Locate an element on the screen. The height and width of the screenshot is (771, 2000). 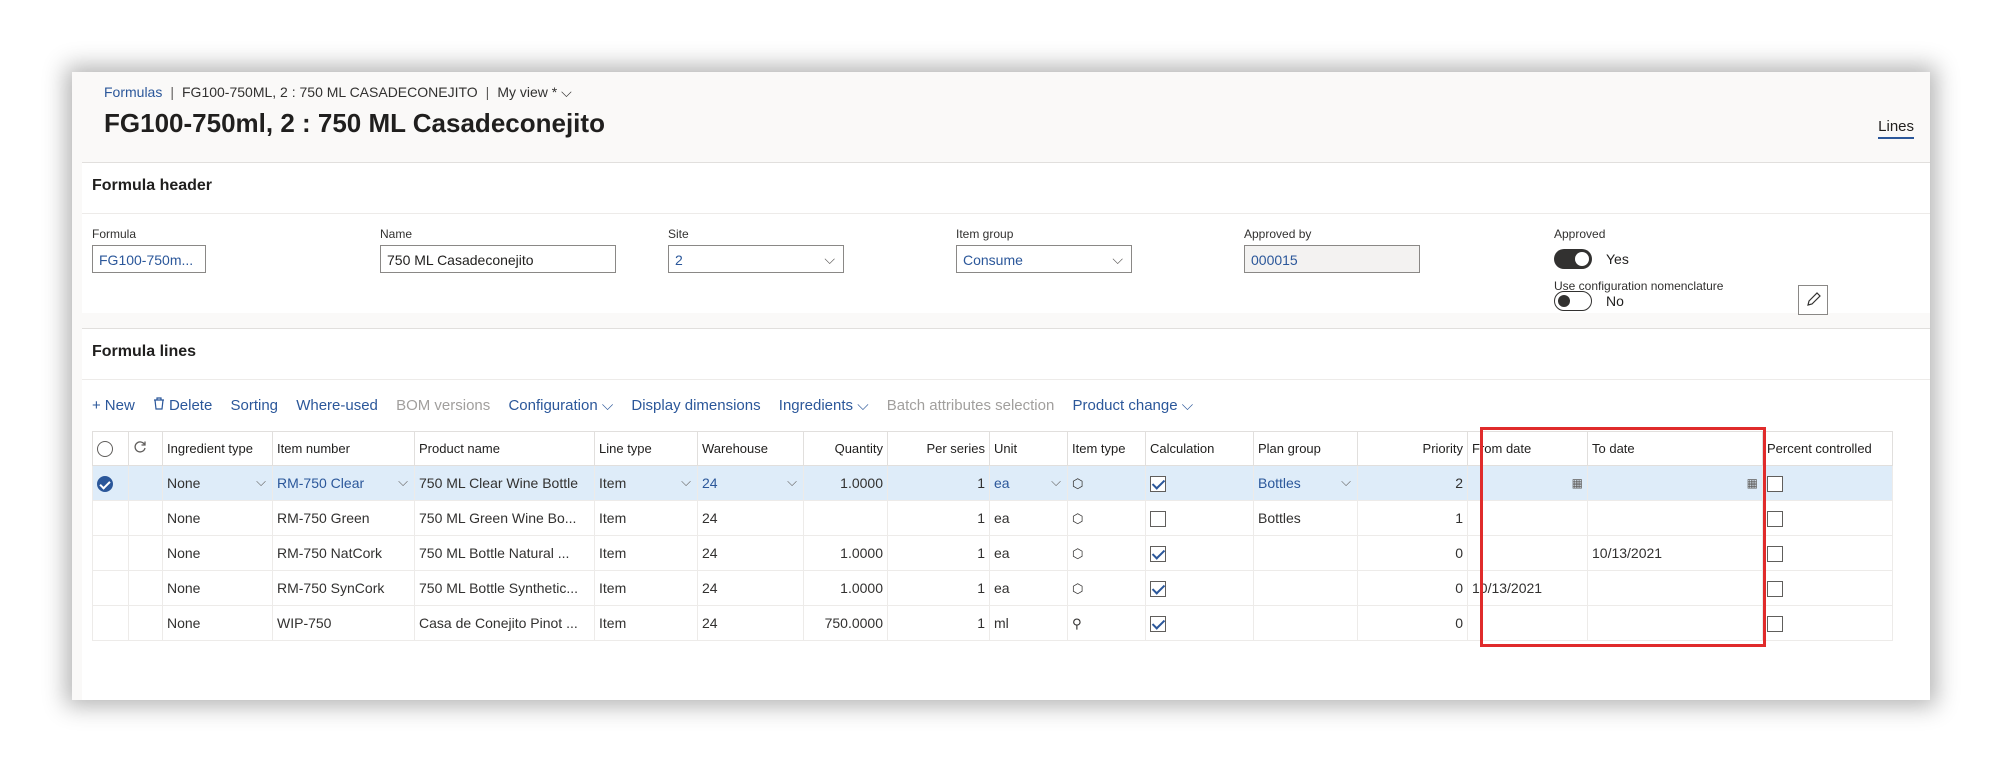
column-header-unit: Unit is located at coordinates (1028, 448).